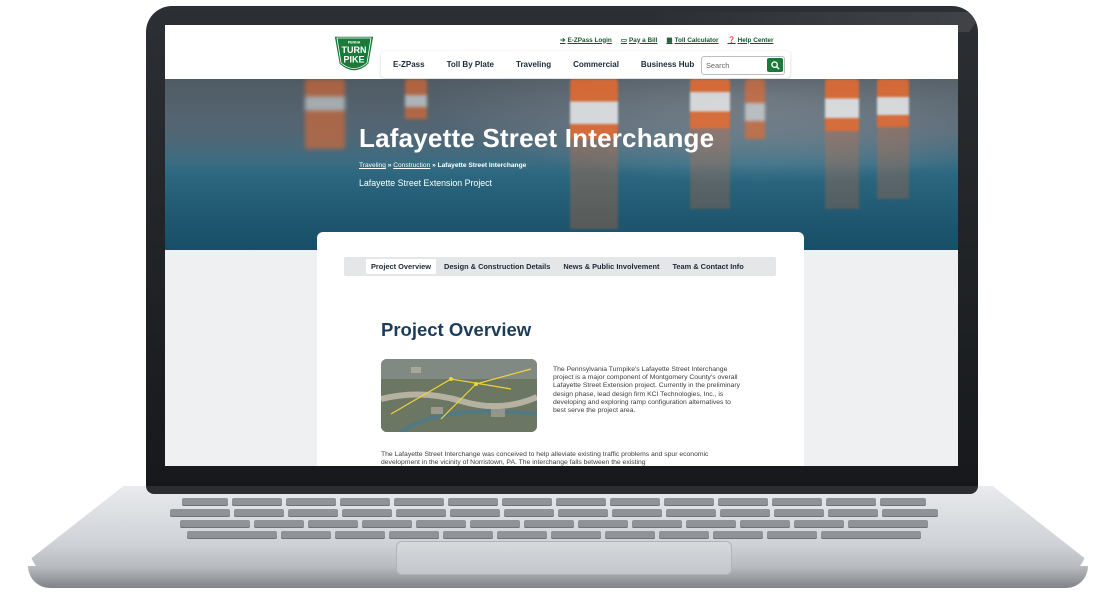 This screenshot has width=1108, height=598. I want to click on utility-label: E-ZPass Login, so click(589, 40).